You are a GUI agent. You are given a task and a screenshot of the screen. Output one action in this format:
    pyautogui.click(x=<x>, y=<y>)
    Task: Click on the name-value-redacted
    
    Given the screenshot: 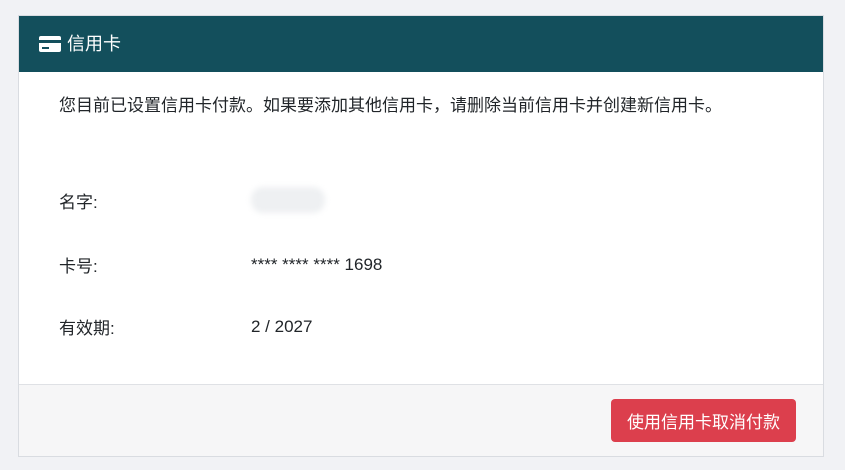 What is the action you would take?
    pyautogui.click(x=288, y=200)
    